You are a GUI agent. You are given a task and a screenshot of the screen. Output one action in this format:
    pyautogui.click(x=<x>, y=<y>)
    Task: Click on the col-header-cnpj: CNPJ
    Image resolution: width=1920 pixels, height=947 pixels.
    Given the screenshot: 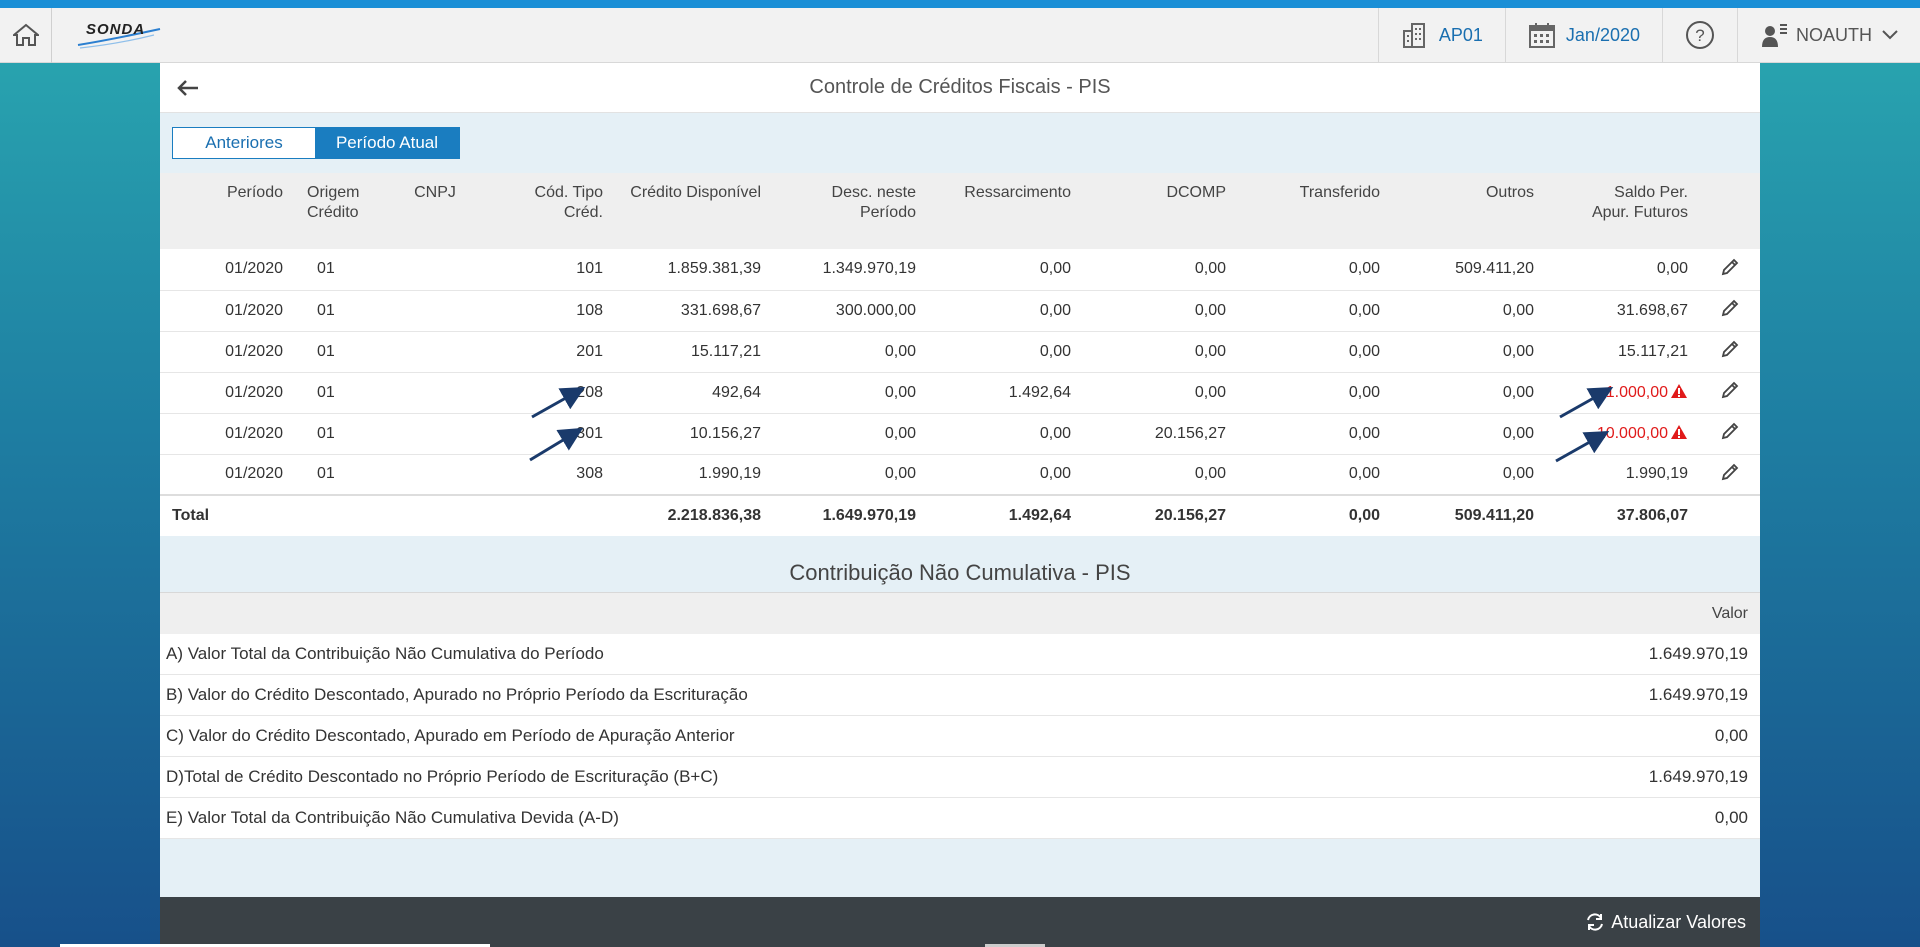 What is the action you would take?
    pyautogui.click(x=435, y=211)
    